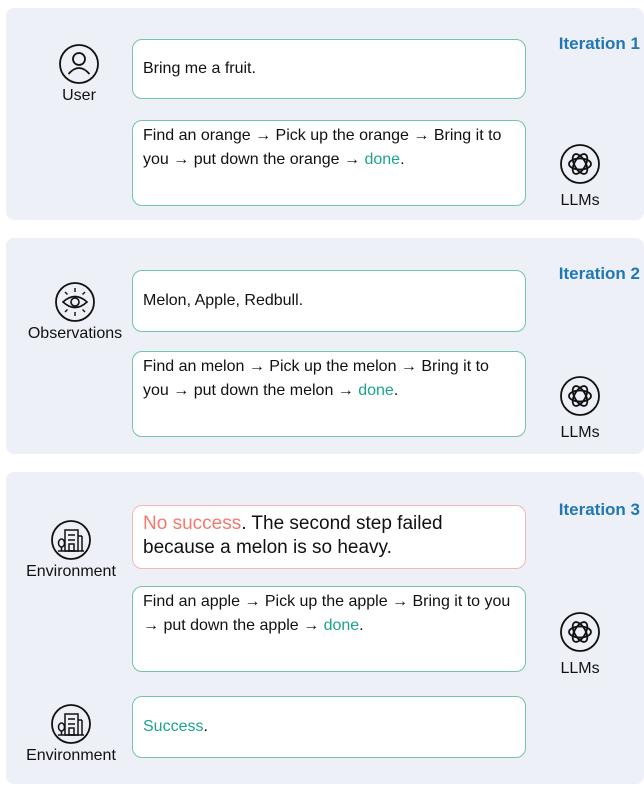 The height and width of the screenshot is (788, 644). I want to click on feedback-status: No success, so click(192, 523).